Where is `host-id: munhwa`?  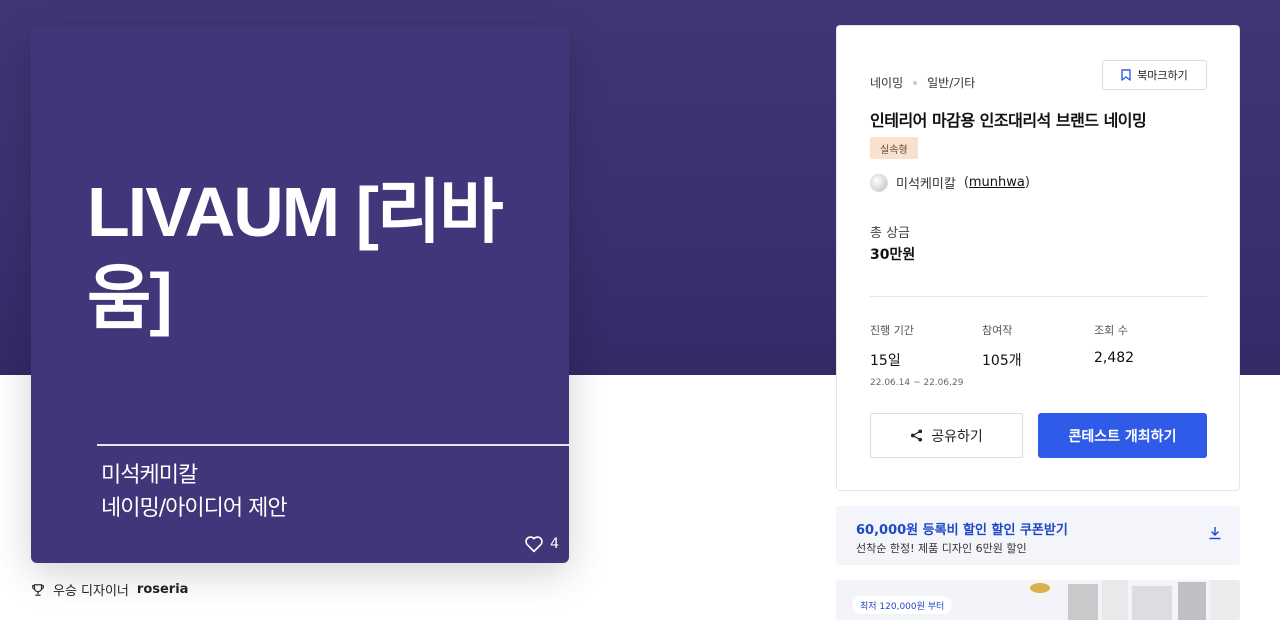
host-id: munhwa is located at coordinates (997, 182).